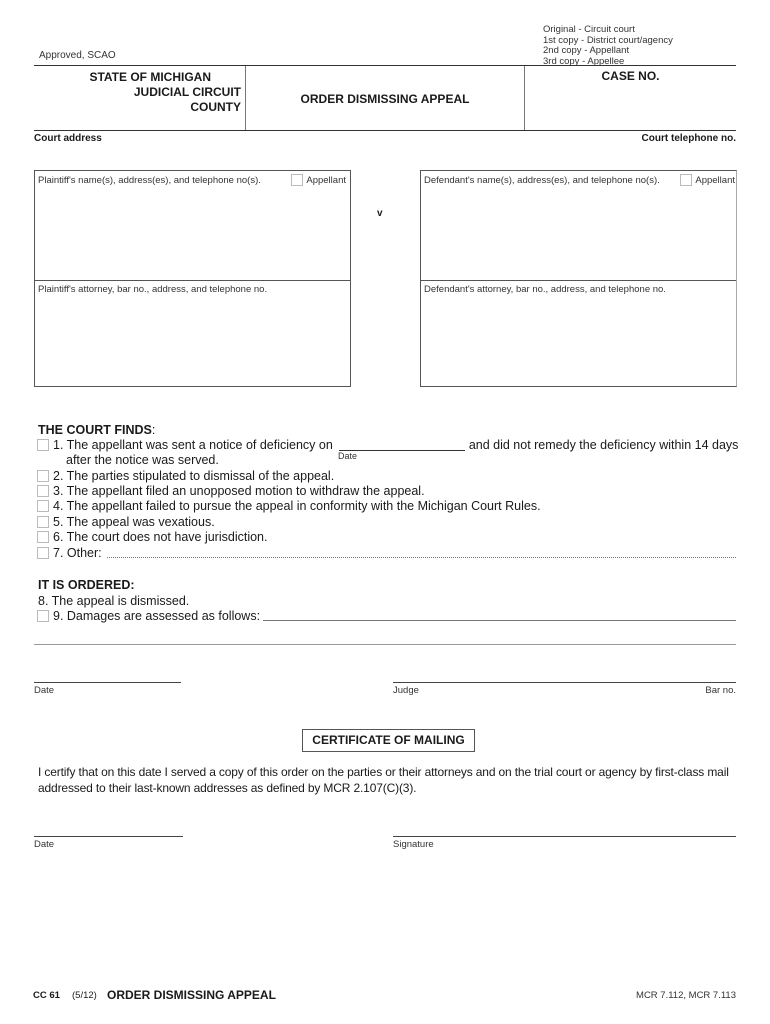 The height and width of the screenshot is (1024, 770). Describe the element at coordinates (630, 76) in the screenshot. I see `case-no-field: CASE NO.` at that location.